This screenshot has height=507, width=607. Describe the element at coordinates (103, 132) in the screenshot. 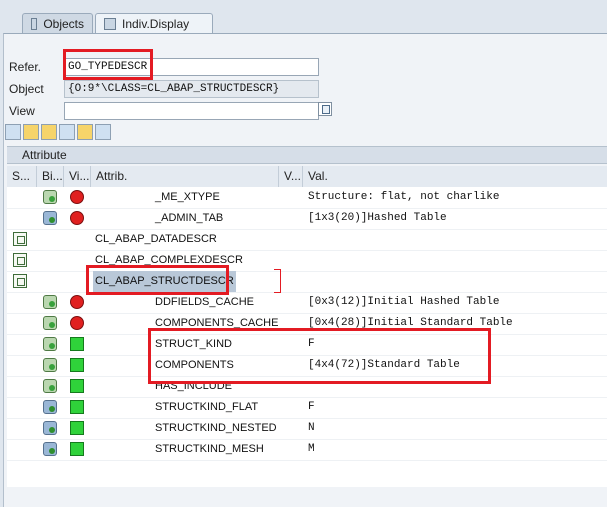

I see `filter-icon` at that location.